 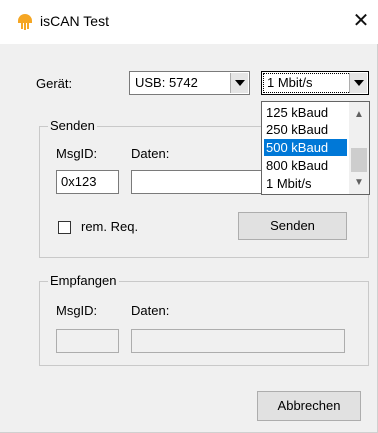 I want to click on device-select: USB: 5742, so click(x=189, y=83).